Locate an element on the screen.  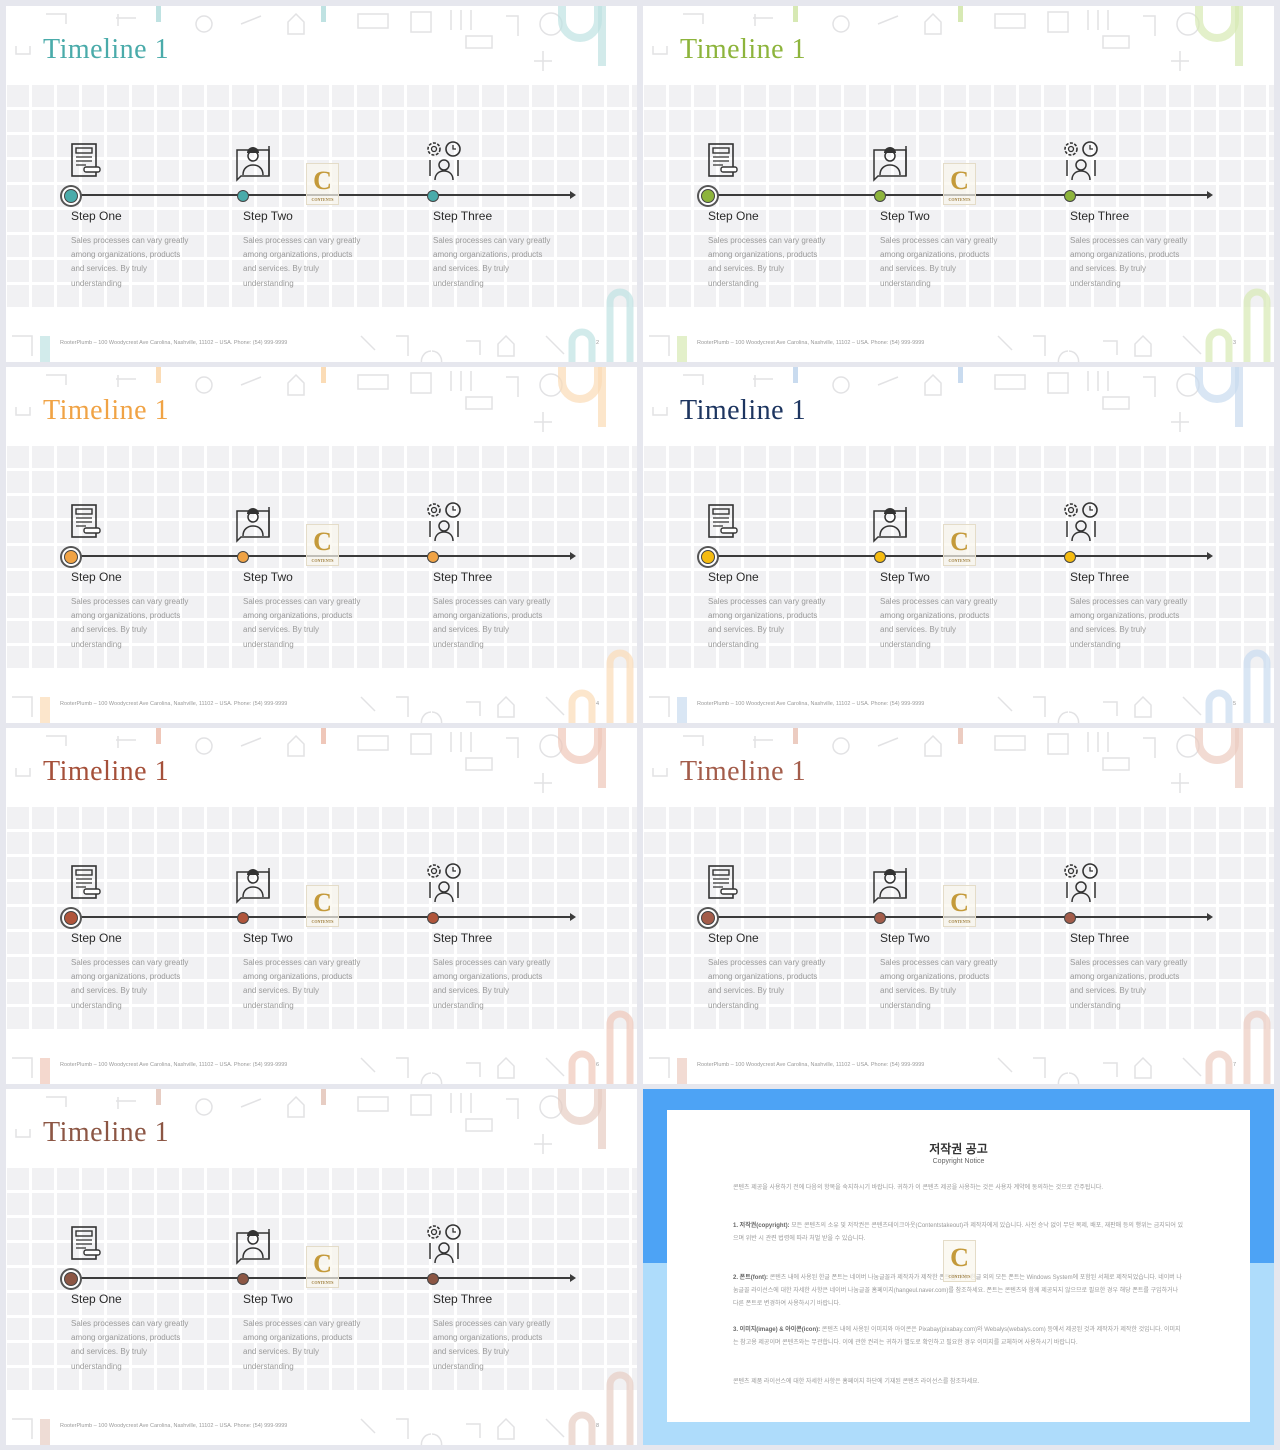
page-number: 5 is located at coordinates (1235, 704).